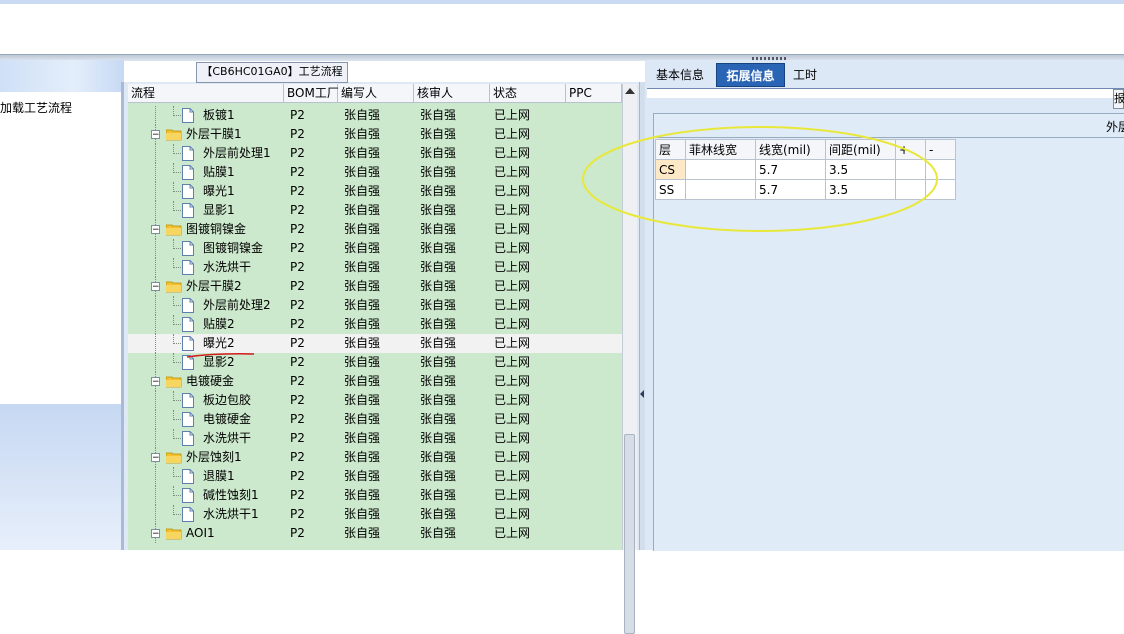 Image resolution: width=1124 pixels, height=634 pixels. Describe the element at coordinates (375, 191) in the screenshot. I see `table-row: 曝光1 P2 张自强 张自强 已上网` at that location.